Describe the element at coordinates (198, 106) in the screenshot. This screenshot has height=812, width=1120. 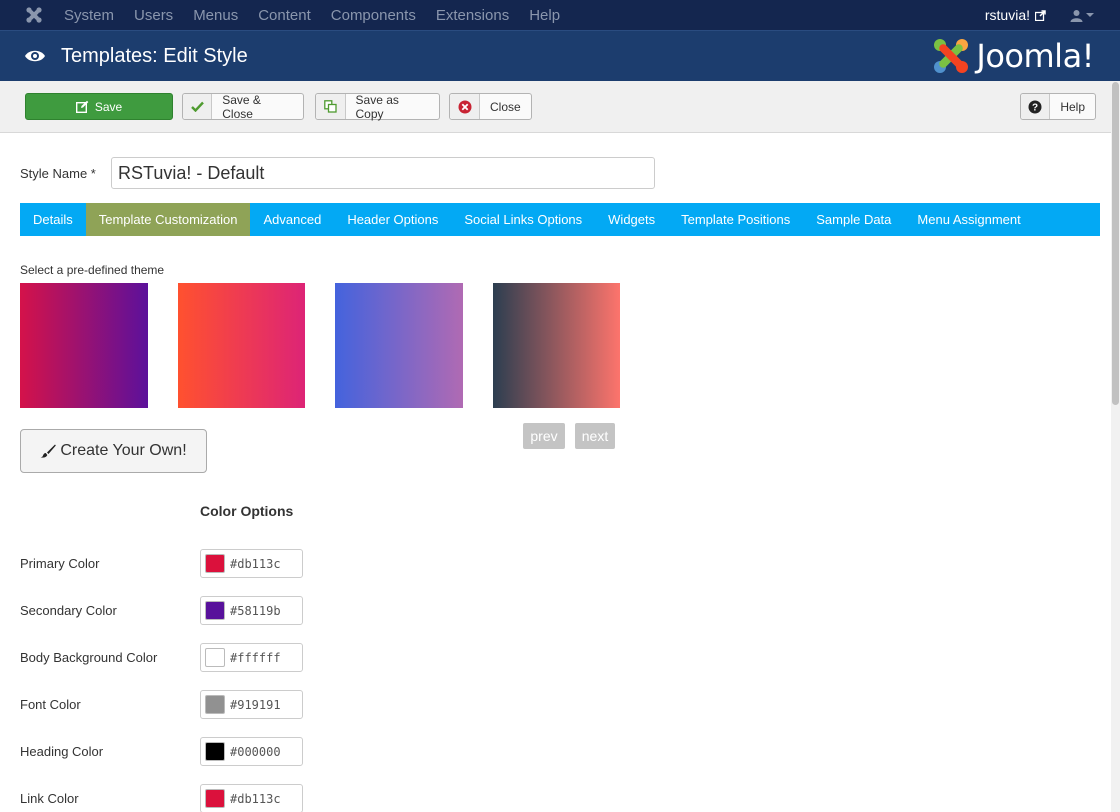
I see `check-icon` at that location.